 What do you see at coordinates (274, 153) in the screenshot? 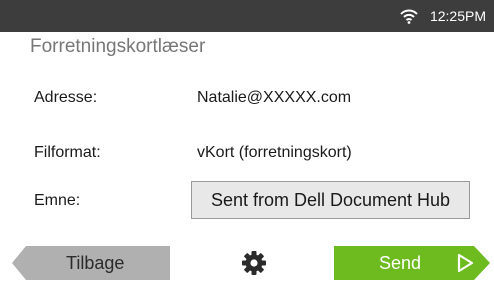
I see `file-format-value: vKort (forretningskort)` at bounding box center [274, 153].